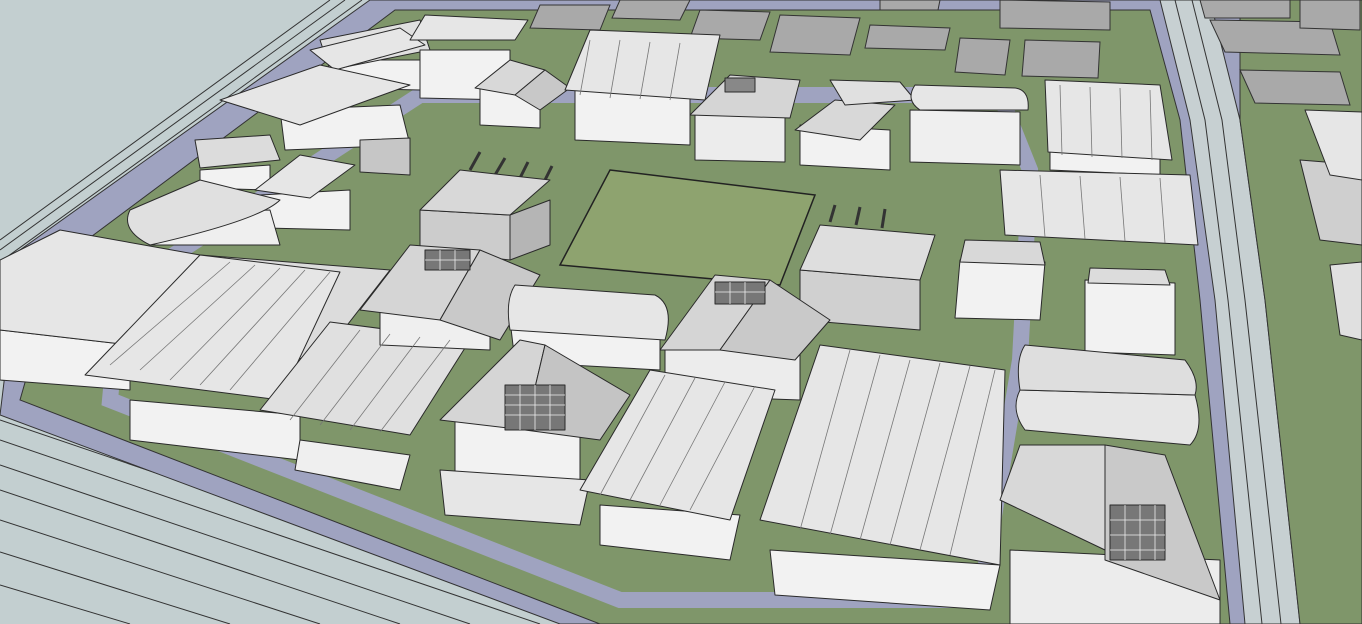  What do you see at coordinates (969, 125) in the screenshot?
I see `building-rounded-top` at bounding box center [969, 125].